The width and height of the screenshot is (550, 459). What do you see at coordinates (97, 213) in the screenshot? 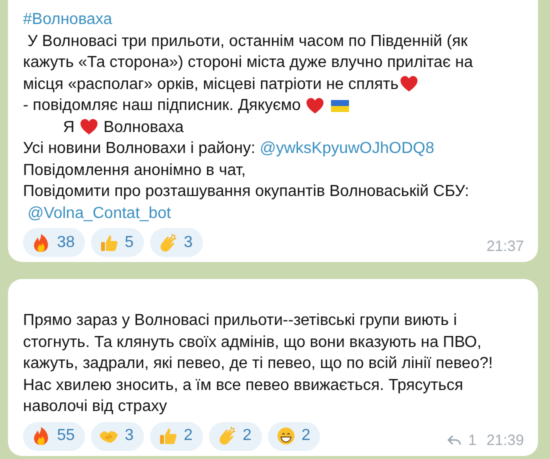
I see `username-link: @Volna_Contat_bot` at bounding box center [97, 213].